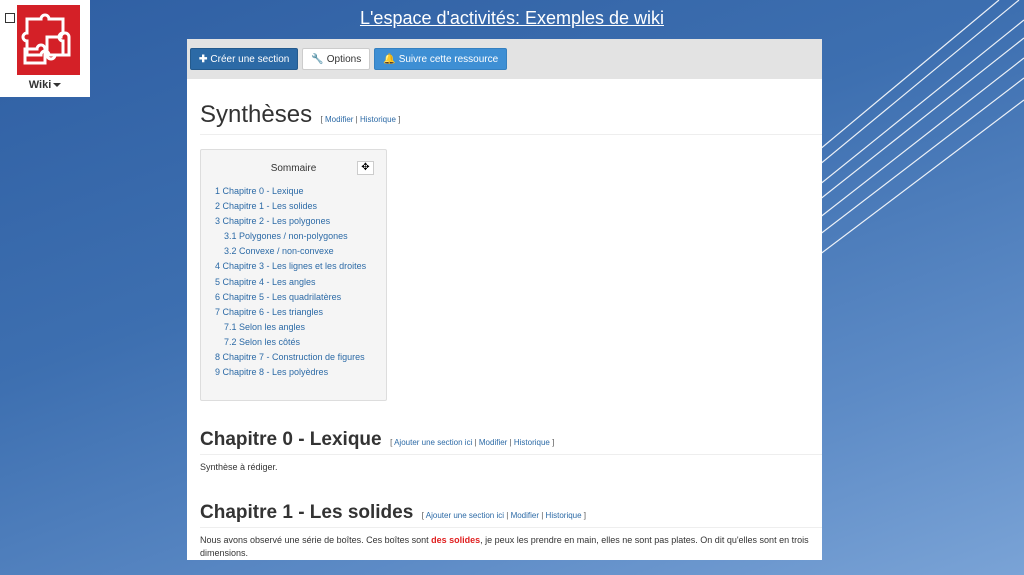 Image resolution: width=1024 pixels, height=575 pixels. I want to click on plus-icon: ✚, so click(203, 59).